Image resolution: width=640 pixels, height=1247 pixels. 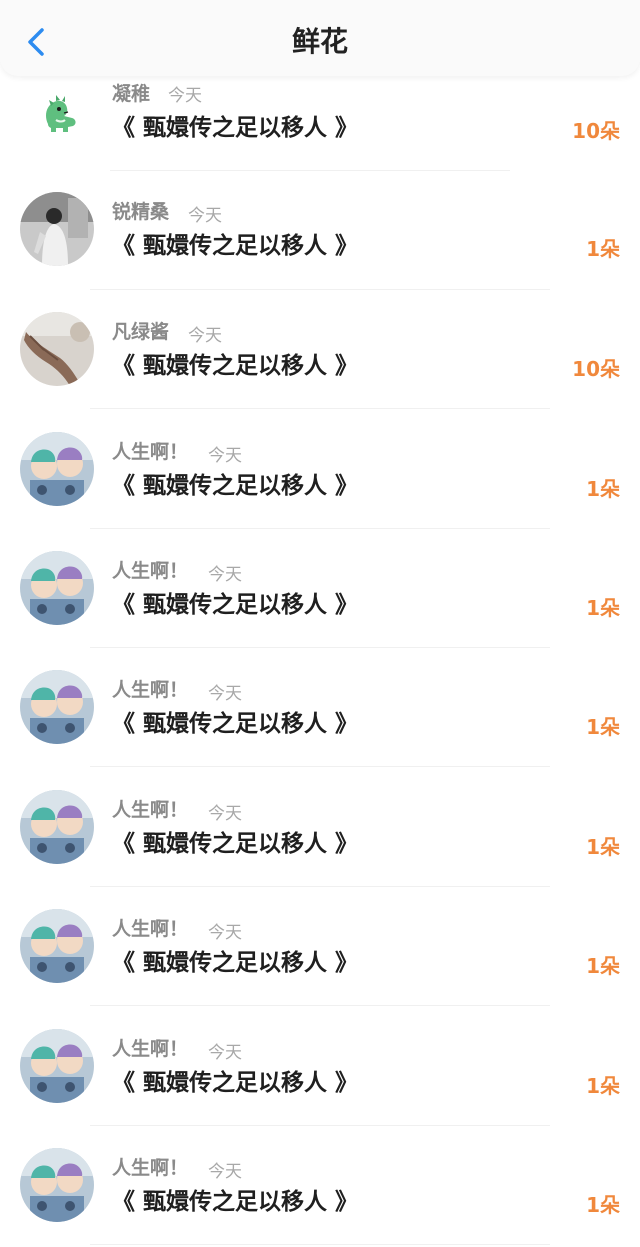 I want to click on list-item: 锐精桑 今天 《 甄嬛传之足以移人 》 1朵, so click(x=320, y=230).